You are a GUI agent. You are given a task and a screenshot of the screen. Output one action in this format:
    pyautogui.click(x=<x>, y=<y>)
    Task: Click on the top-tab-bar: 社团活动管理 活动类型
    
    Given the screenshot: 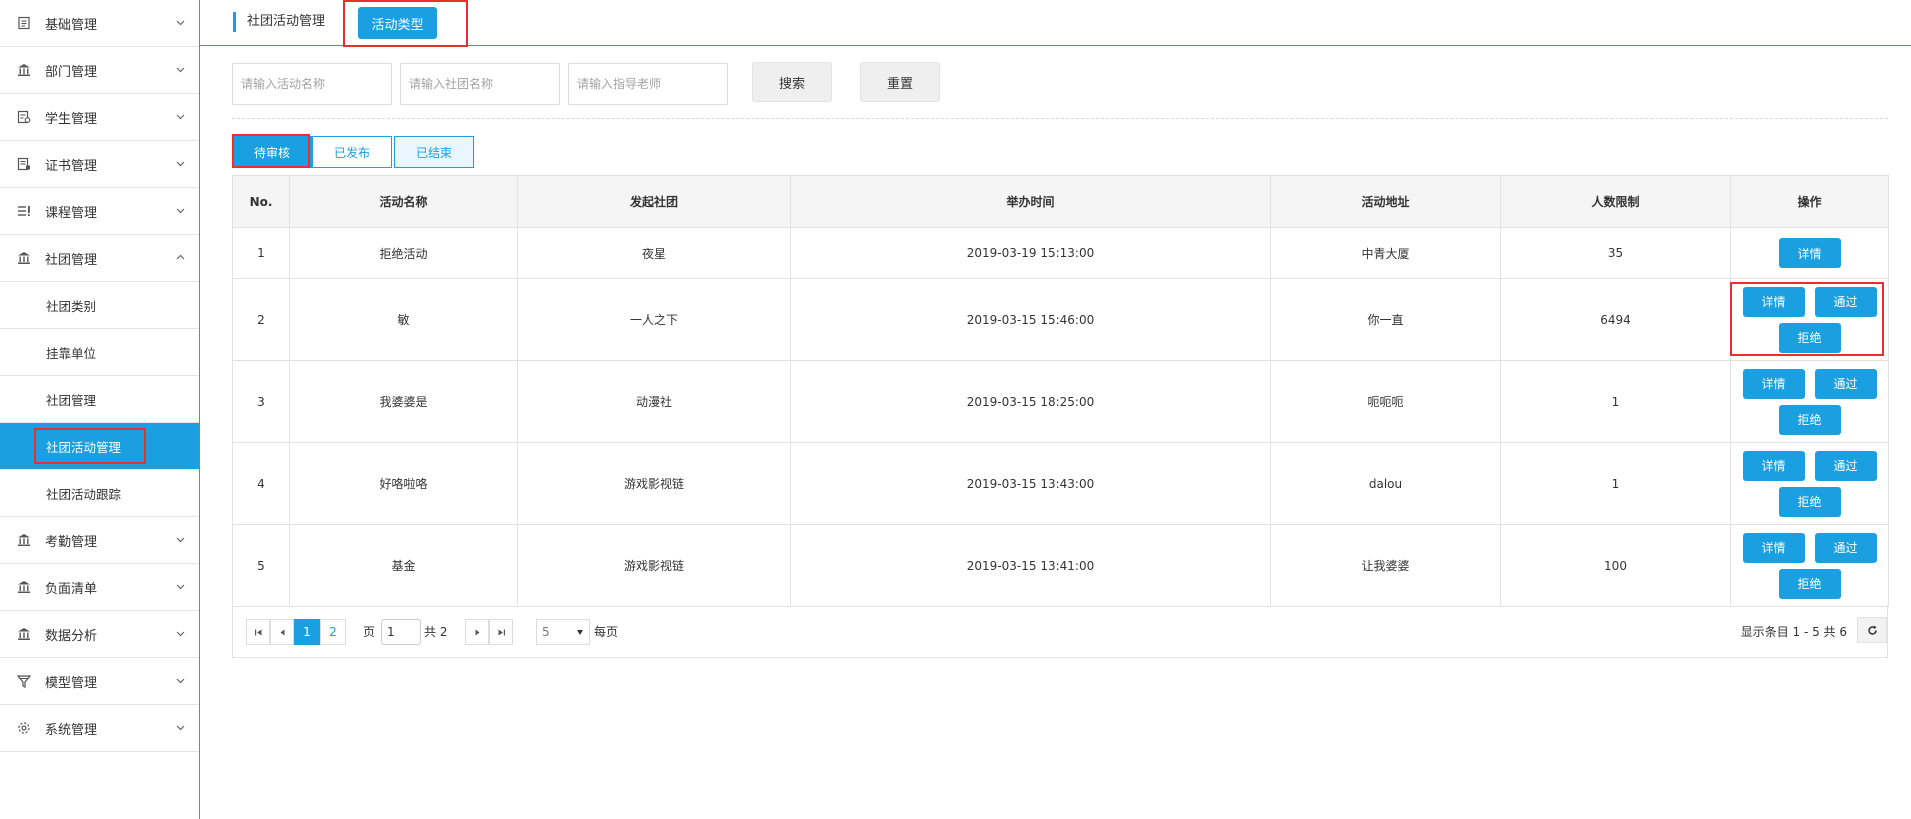 What is the action you would take?
    pyautogui.click(x=1055, y=23)
    